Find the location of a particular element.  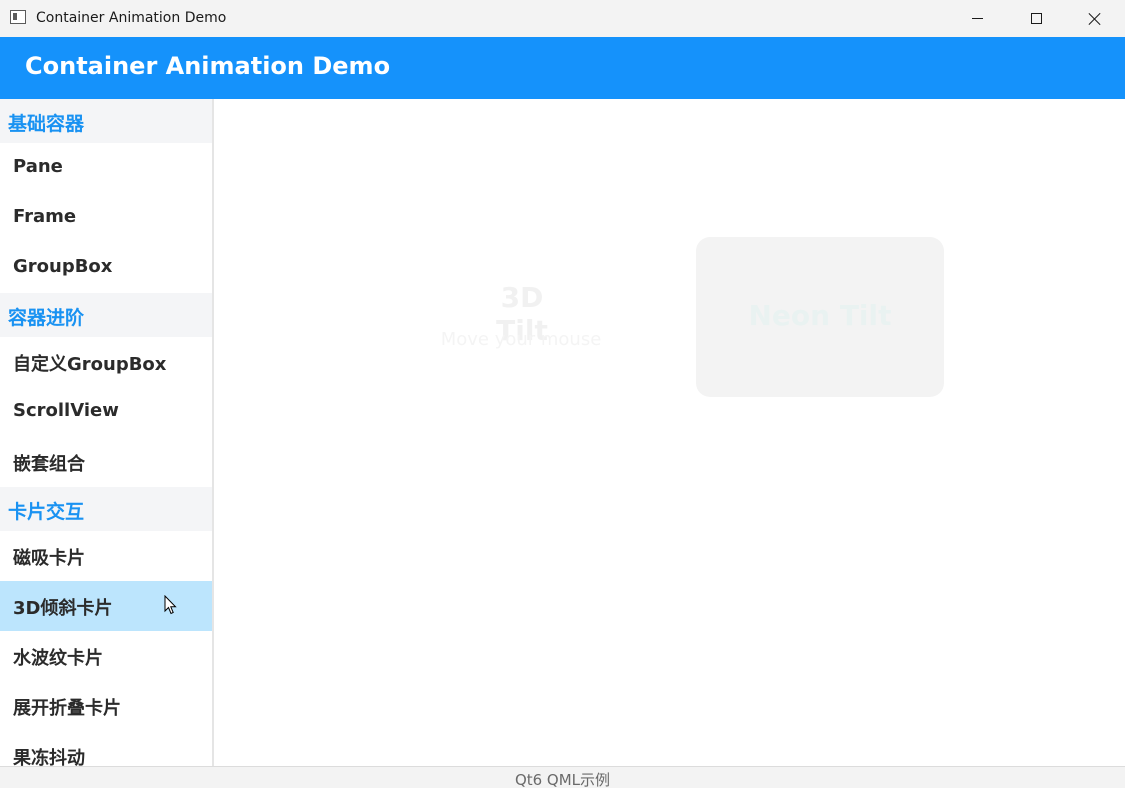

sidebar-item-groupbox: GroupBox is located at coordinates (106, 268).